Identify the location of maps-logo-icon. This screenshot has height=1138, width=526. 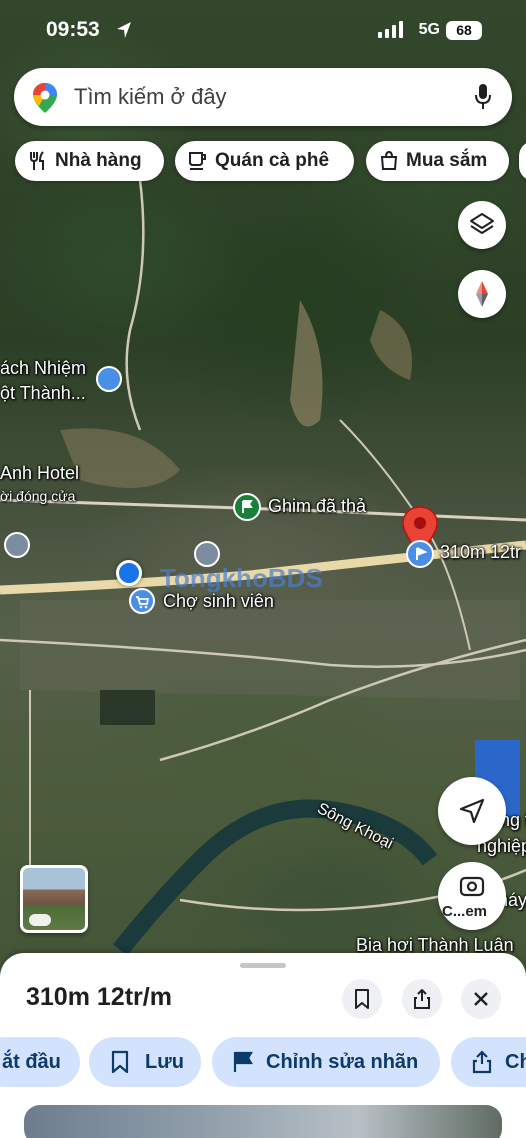
(45, 98).